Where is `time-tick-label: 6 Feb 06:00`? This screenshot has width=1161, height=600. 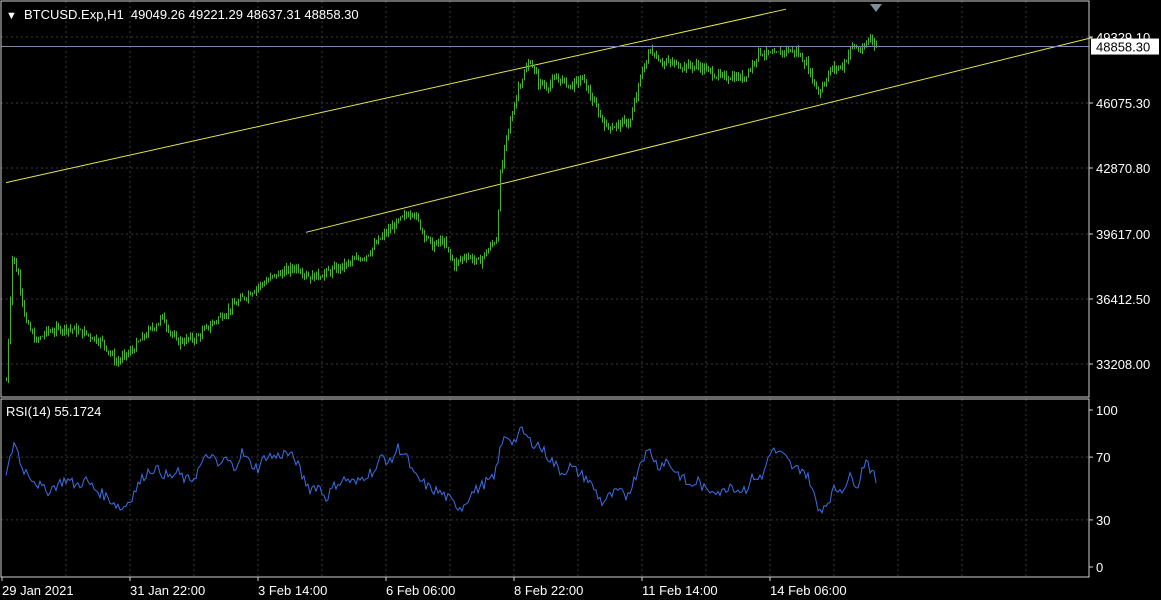 time-tick-label: 6 Feb 06:00 is located at coordinates (420, 590).